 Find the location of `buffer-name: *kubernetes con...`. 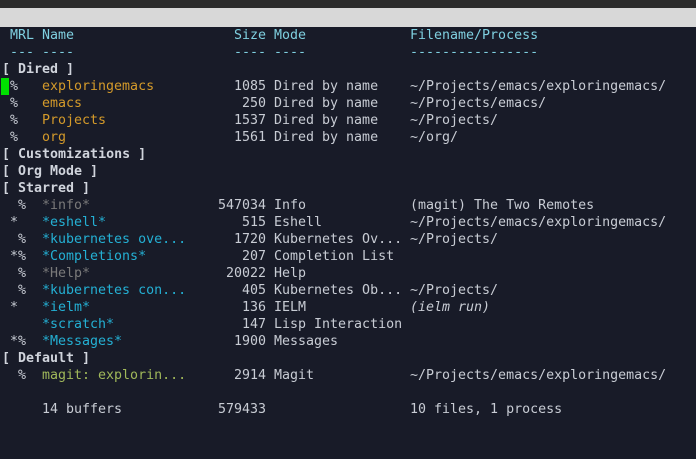

buffer-name: *kubernetes con... is located at coordinates (114, 290).